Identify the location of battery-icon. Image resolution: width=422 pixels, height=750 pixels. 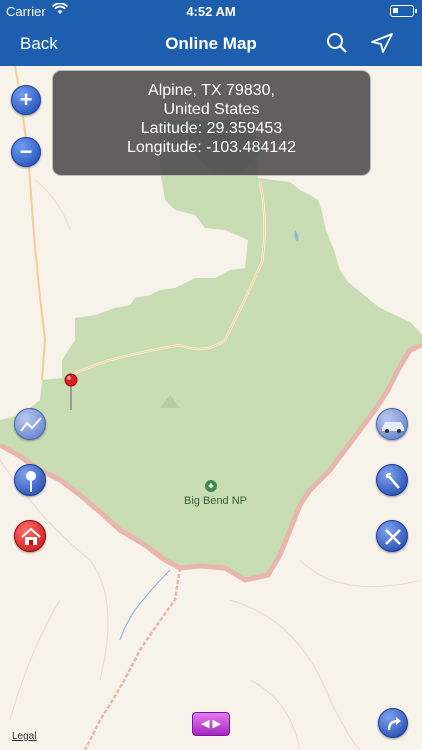
(403, 11).